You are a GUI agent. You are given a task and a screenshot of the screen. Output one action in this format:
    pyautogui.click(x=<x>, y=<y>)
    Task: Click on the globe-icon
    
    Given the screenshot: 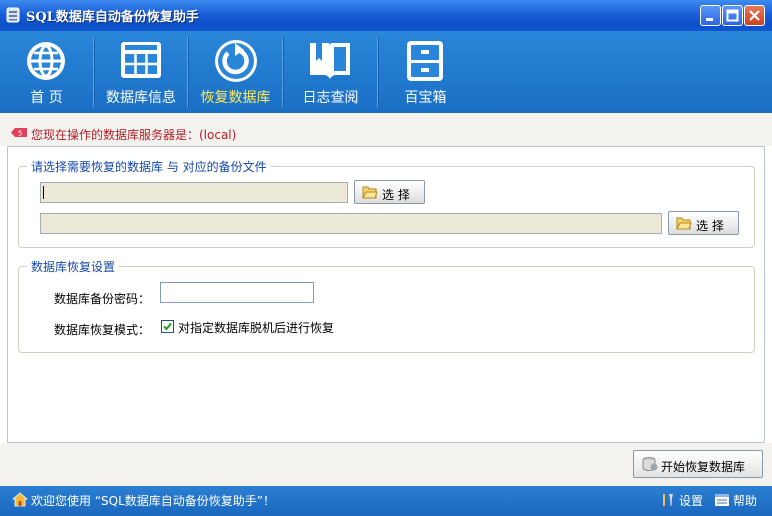 What is the action you would take?
    pyautogui.click(x=46, y=61)
    